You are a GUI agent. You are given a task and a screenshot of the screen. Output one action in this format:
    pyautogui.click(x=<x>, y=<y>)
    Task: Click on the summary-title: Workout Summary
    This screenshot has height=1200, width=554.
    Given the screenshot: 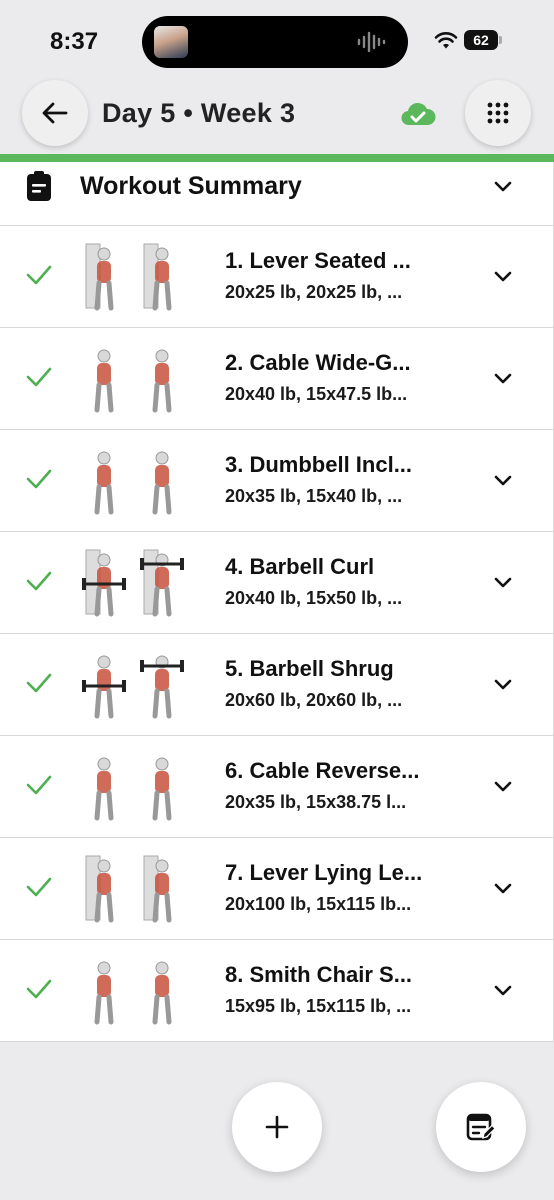 What is the action you would take?
    pyautogui.click(x=191, y=186)
    